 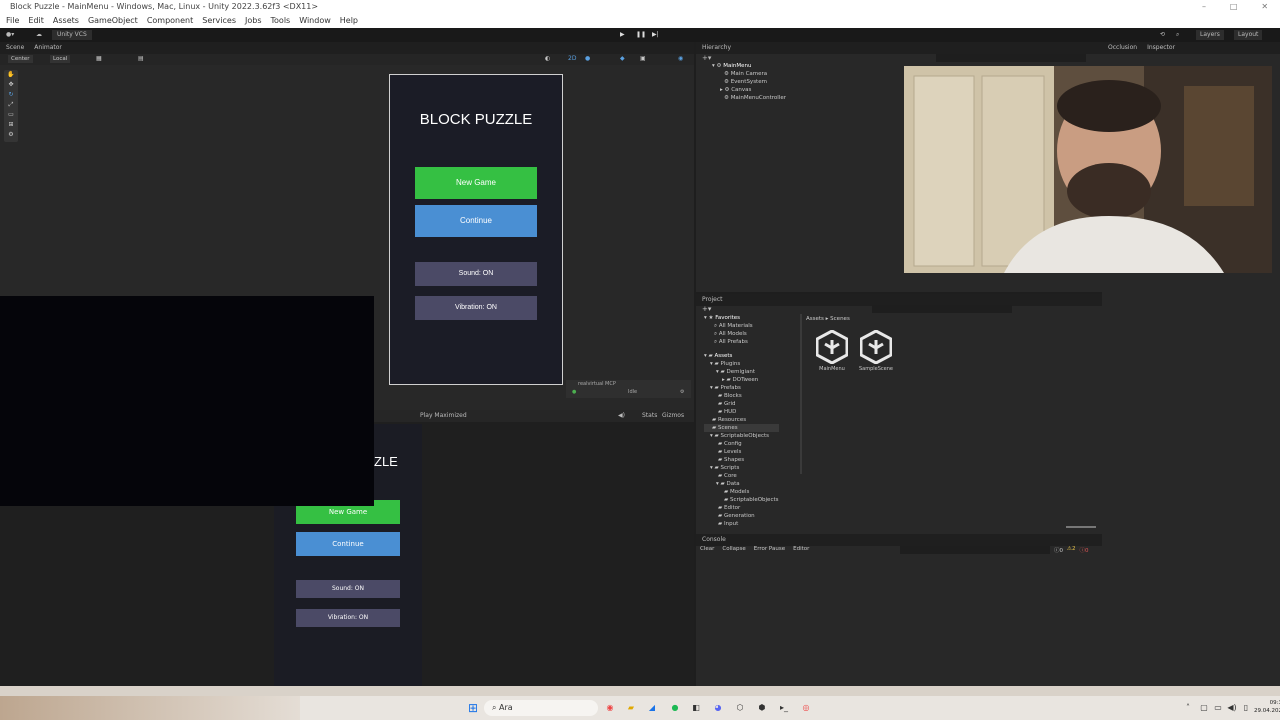 I want to click on unity-icon: ⬢, so click(x=762, y=708).